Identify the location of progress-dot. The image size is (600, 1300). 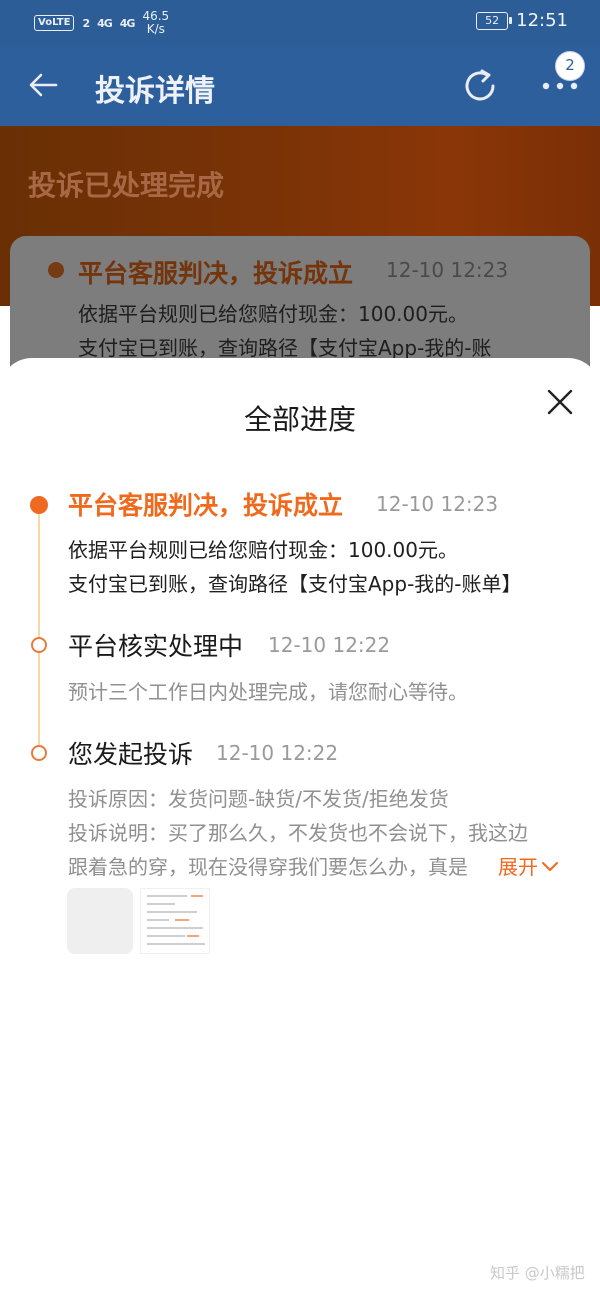
(56, 270).